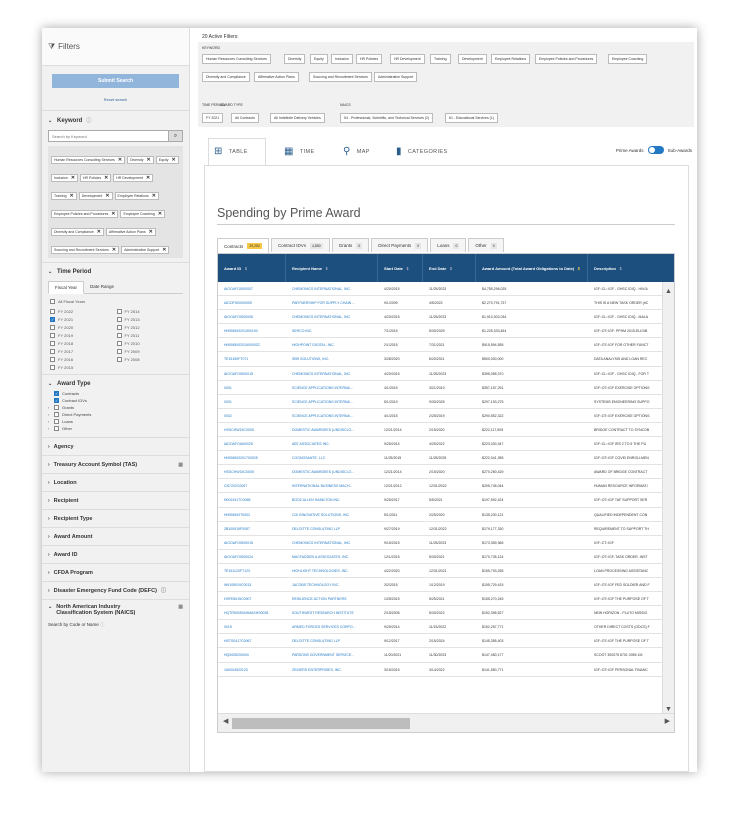 This screenshot has height=840, width=744. What do you see at coordinates (332, 571) in the screenshot?
I see `recipient-link: HIGHLIGHT TECHNOLOGIES, INC.` at bounding box center [332, 571].